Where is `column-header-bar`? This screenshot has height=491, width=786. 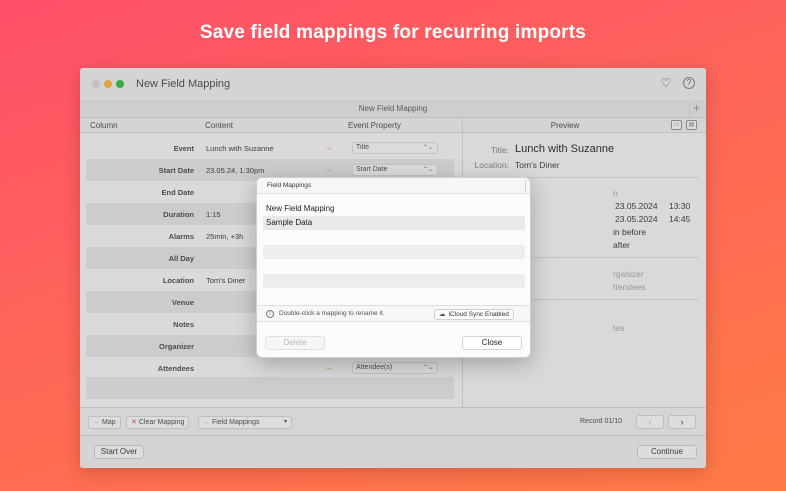
column-header-bar is located at coordinates (271, 125).